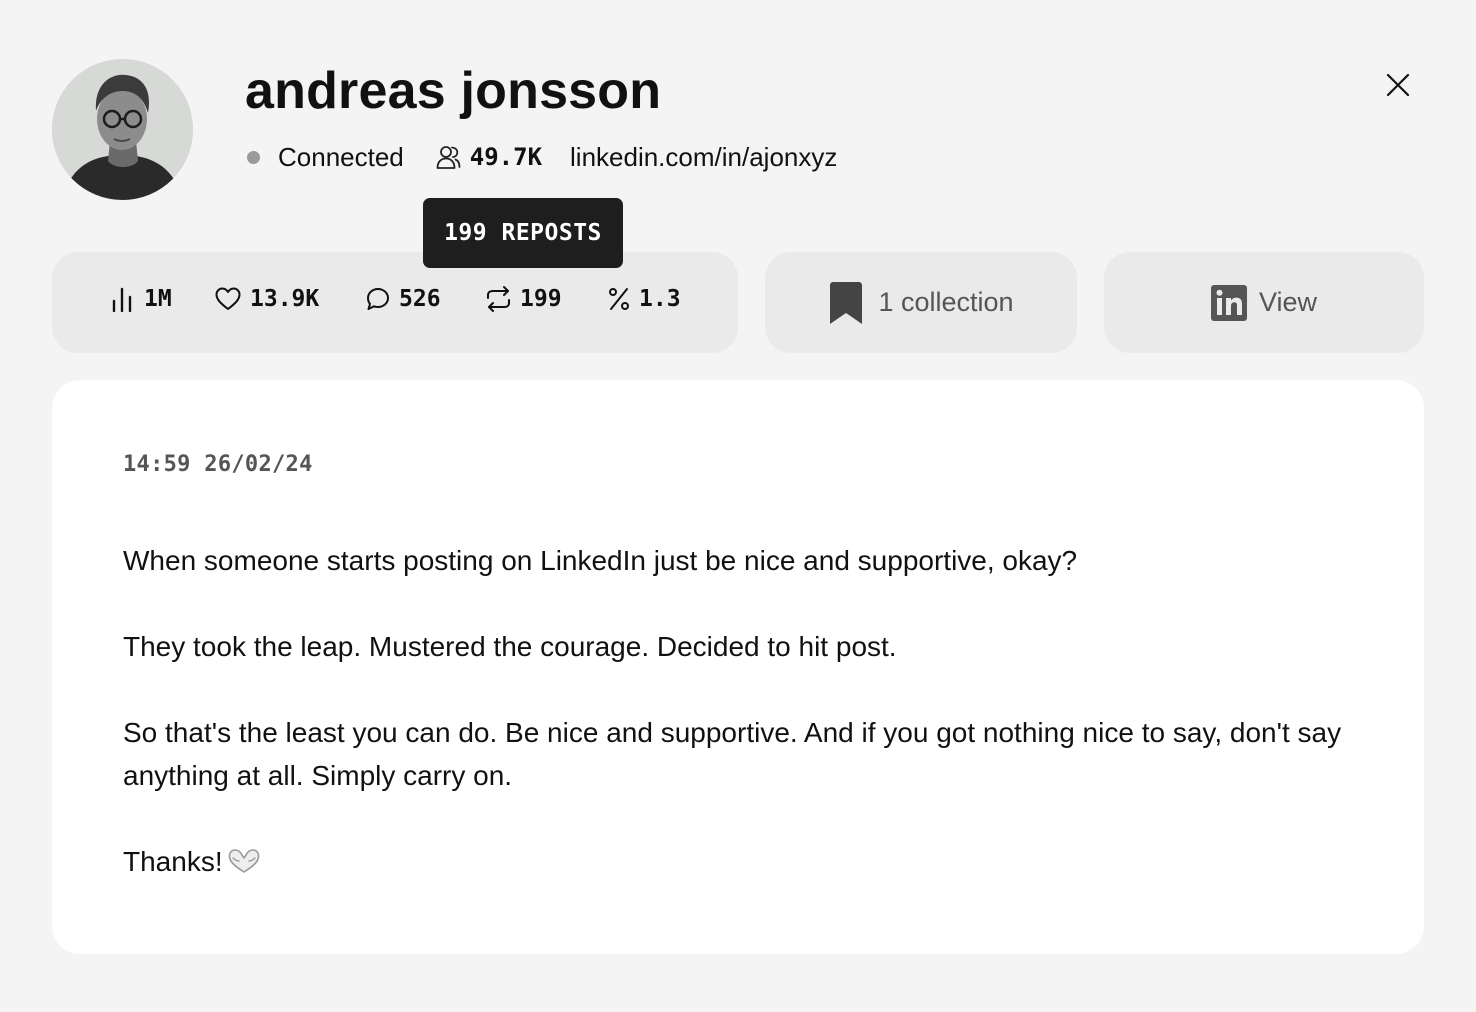 The image size is (1476, 1012). What do you see at coordinates (158, 299) in the screenshot?
I see `impressions-value: 1M` at bounding box center [158, 299].